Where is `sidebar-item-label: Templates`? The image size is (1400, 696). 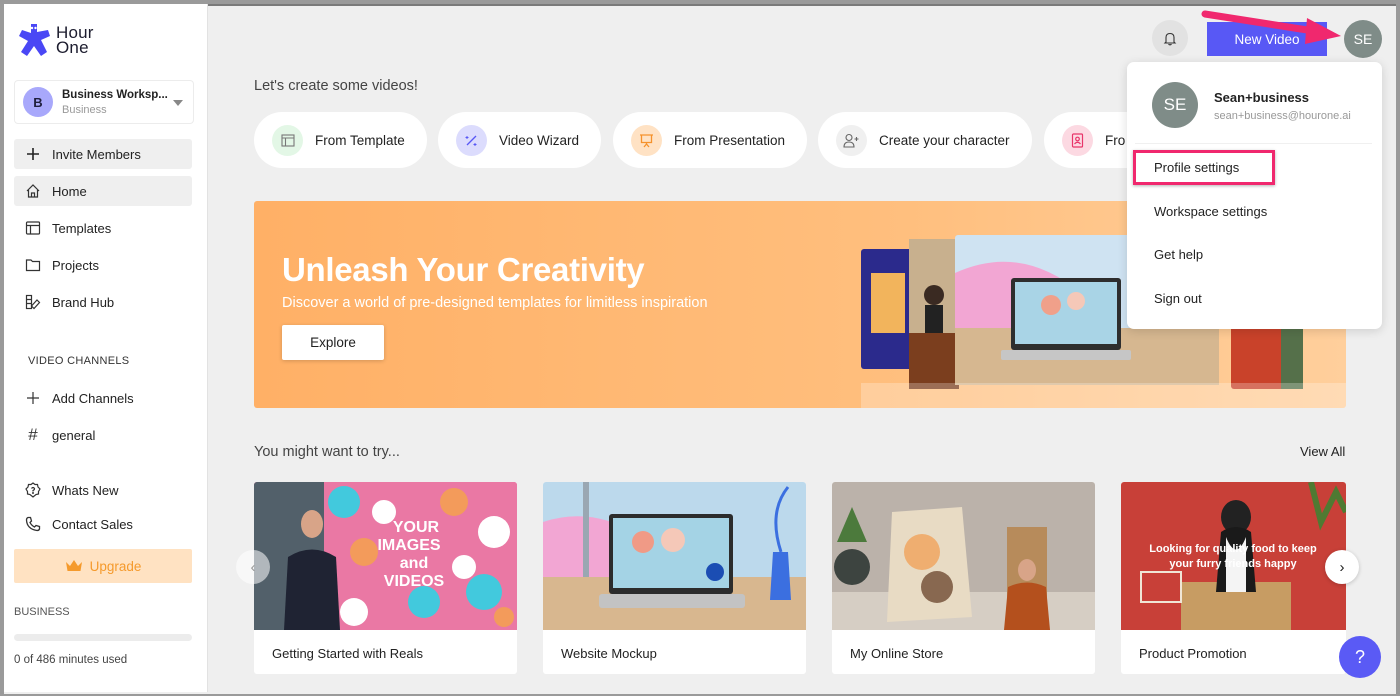 sidebar-item-label: Templates is located at coordinates (82, 228).